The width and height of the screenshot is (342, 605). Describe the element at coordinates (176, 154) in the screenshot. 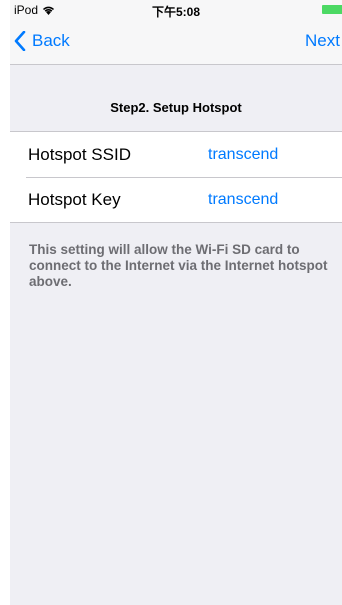

I see `hotspot-ssid-row: Hotspot SSID transcend` at that location.